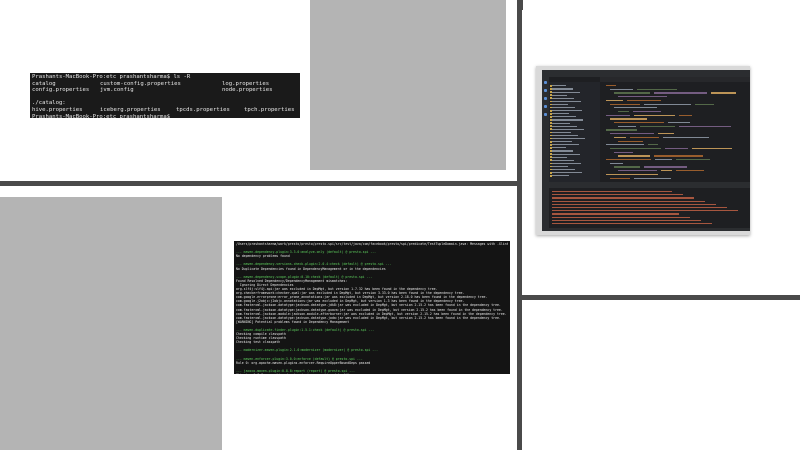 The width and height of the screenshot is (800, 450). What do you see at coordinates (545, 154) in the screenshot?
I see `ide-toolbar` at bounding box center [545, 154].